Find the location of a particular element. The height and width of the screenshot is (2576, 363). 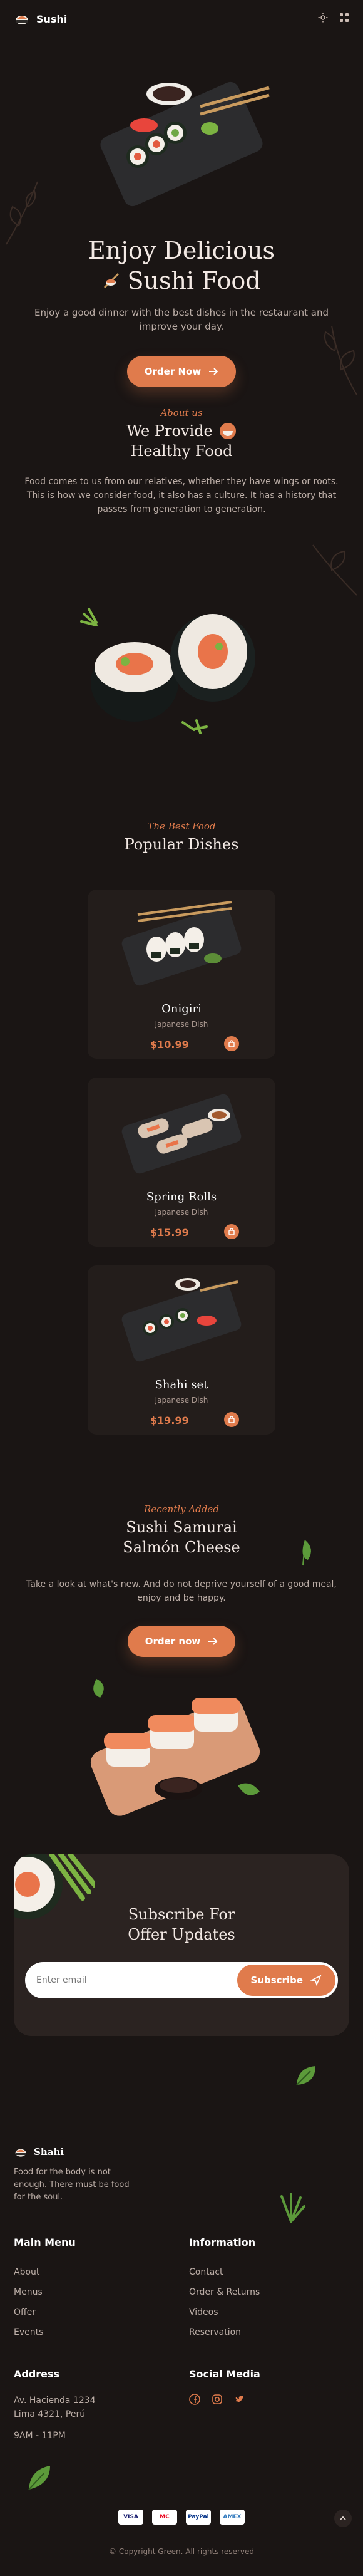

social-media-heading: Social Media is located at coordinates (224, 2374).